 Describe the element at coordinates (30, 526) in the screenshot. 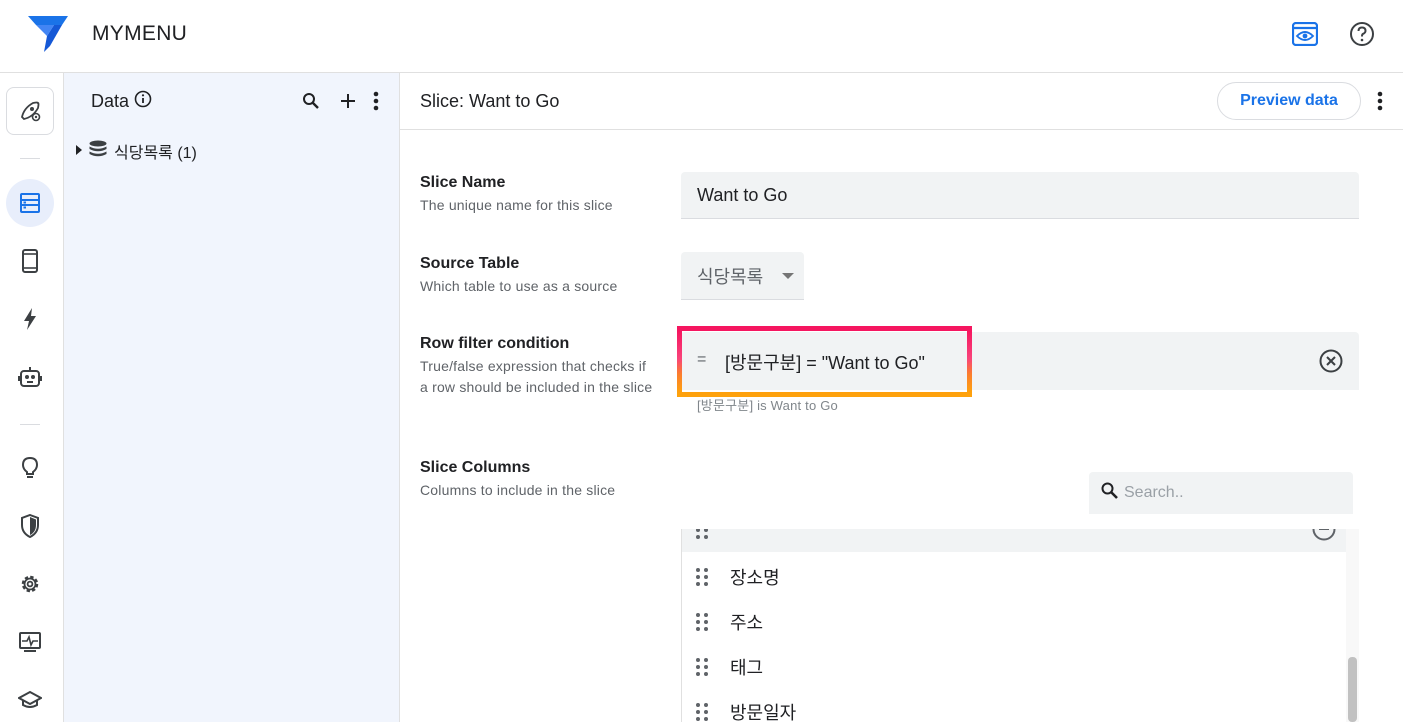

I see `security-shield-icon` at that location.